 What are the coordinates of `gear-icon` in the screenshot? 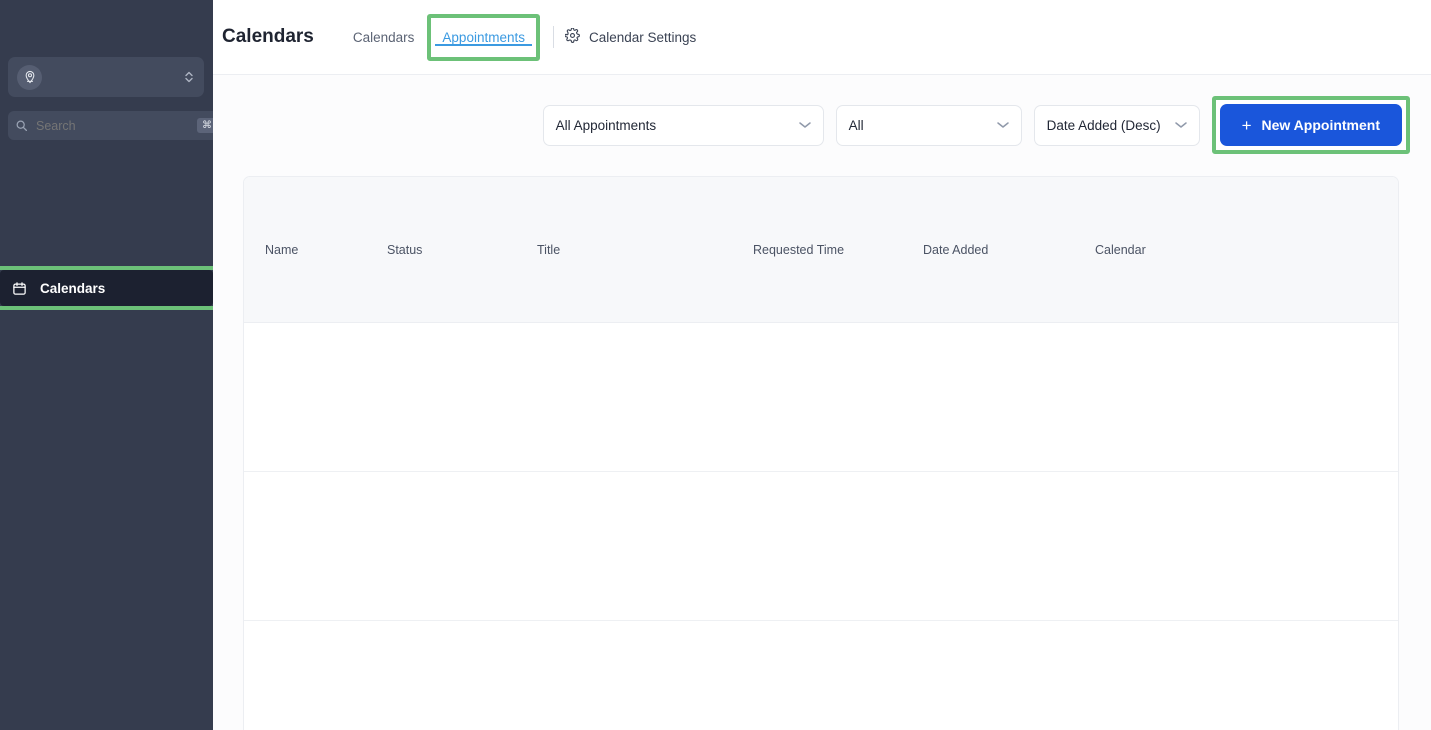 It's located at (572, 36).